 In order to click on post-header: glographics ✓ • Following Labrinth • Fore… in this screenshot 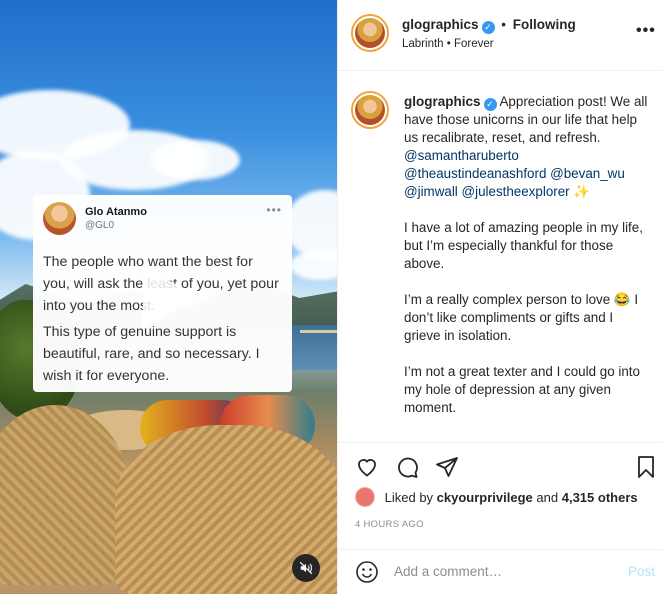, I will do `click(500, 35)`.